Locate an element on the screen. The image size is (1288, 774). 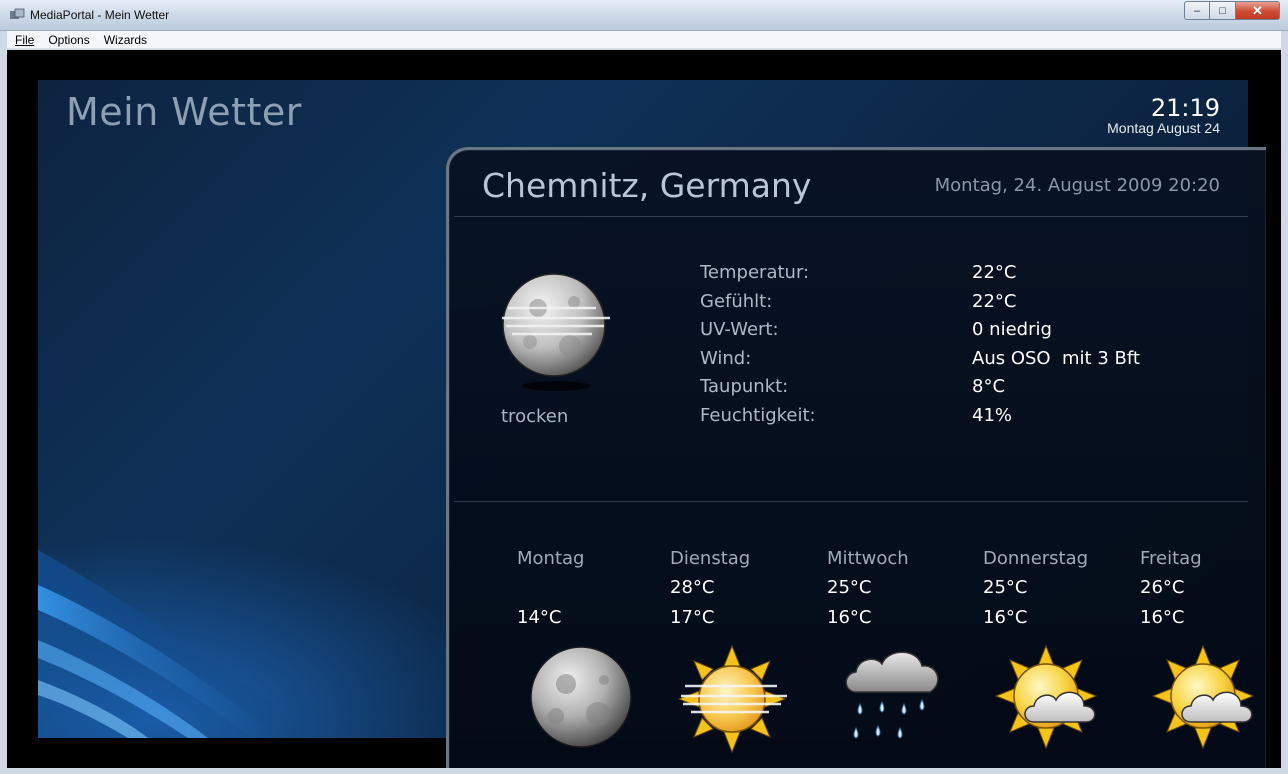
menu-bar: File Options Wizards is located at coordinates (644, 40).